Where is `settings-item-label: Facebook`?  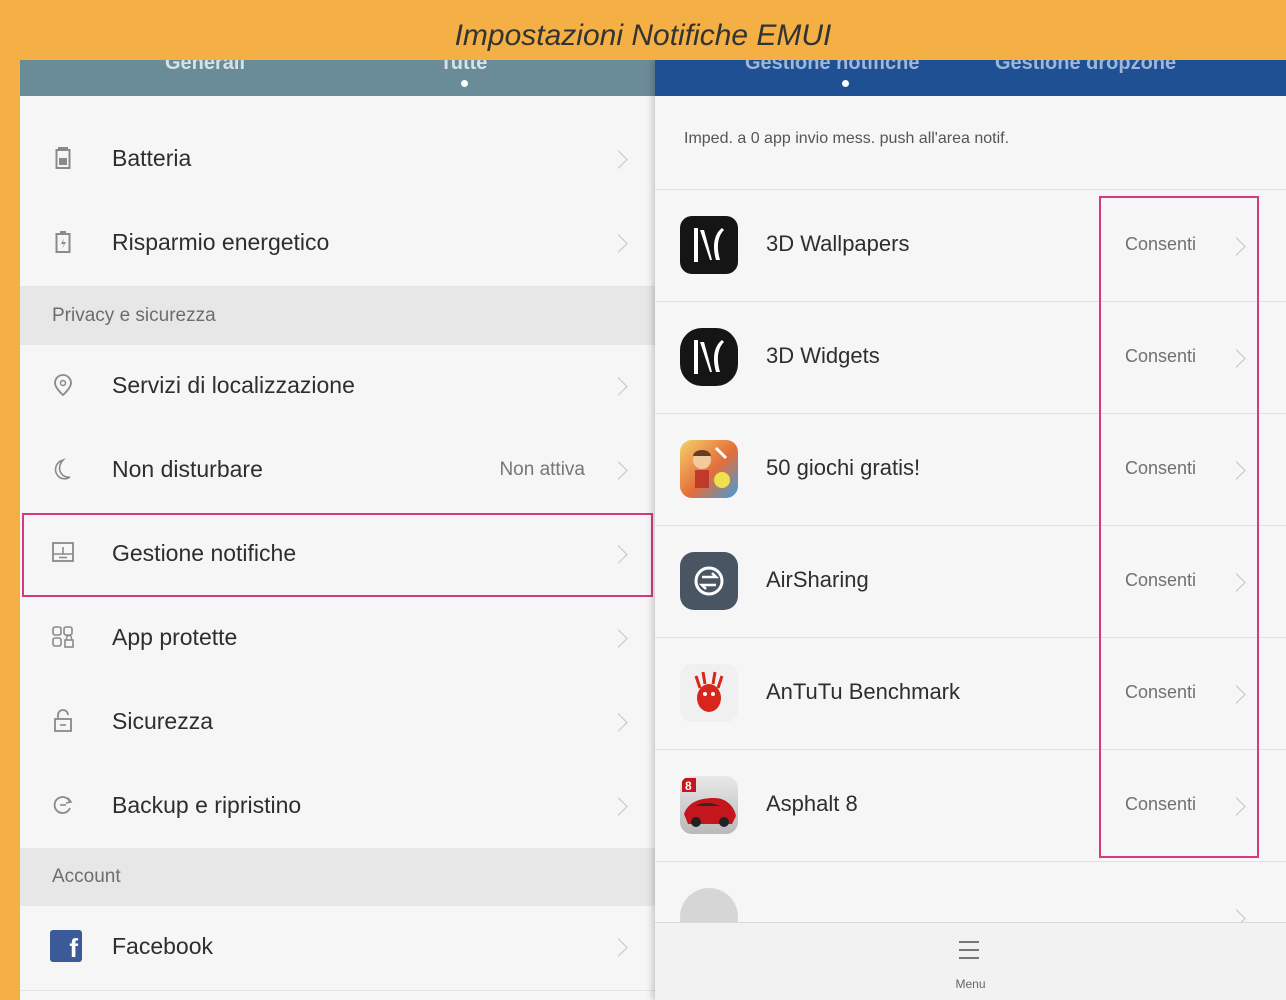 settings-item-label: Facebook is located at coordinates (163, 946).